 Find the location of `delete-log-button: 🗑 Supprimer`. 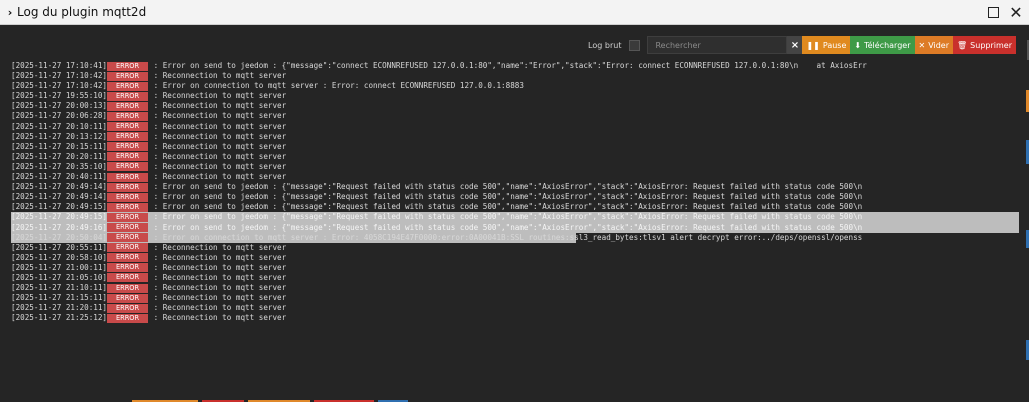

delete-log-button: 🗑 Supprimer is located at coordinates (984, 45).